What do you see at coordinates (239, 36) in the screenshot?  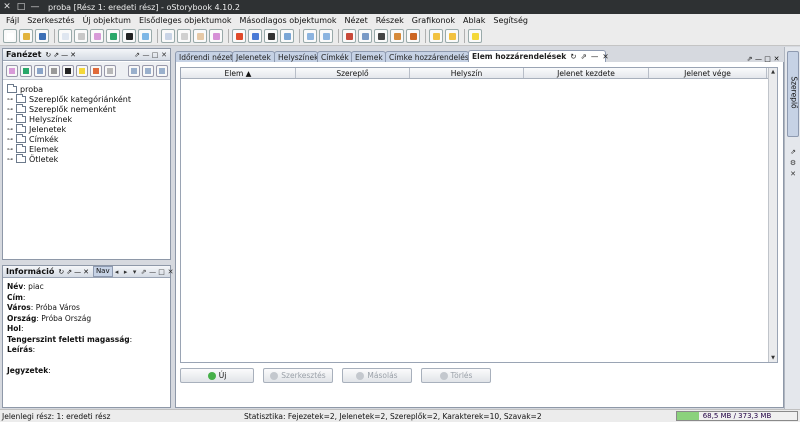 I see `chart-button` at bounding box center [239, 36].